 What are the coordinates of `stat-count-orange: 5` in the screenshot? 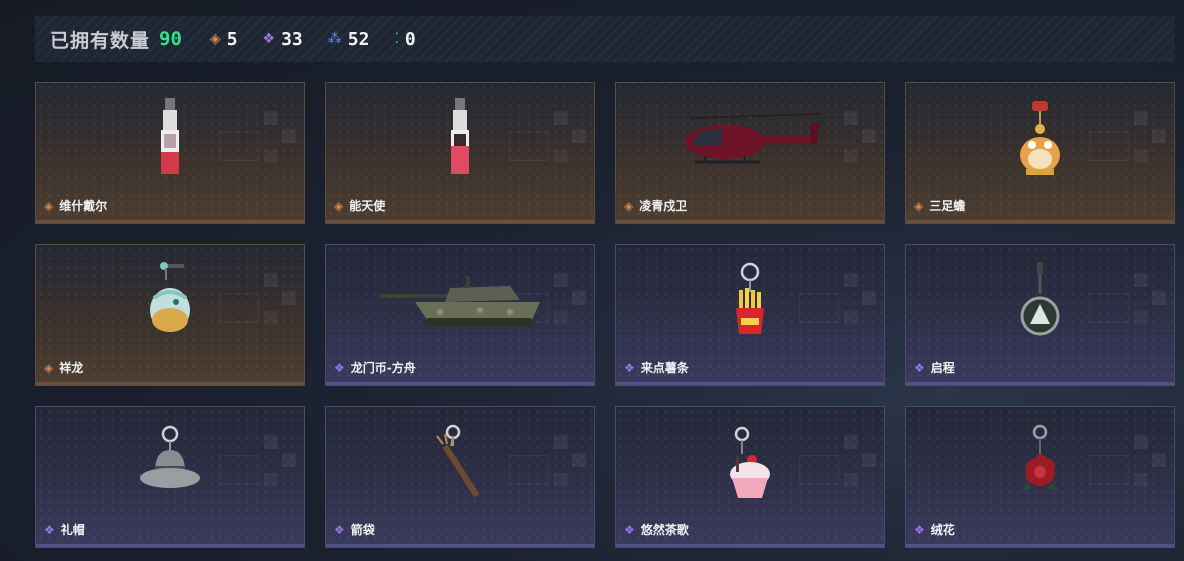 It's located at (232, 39).